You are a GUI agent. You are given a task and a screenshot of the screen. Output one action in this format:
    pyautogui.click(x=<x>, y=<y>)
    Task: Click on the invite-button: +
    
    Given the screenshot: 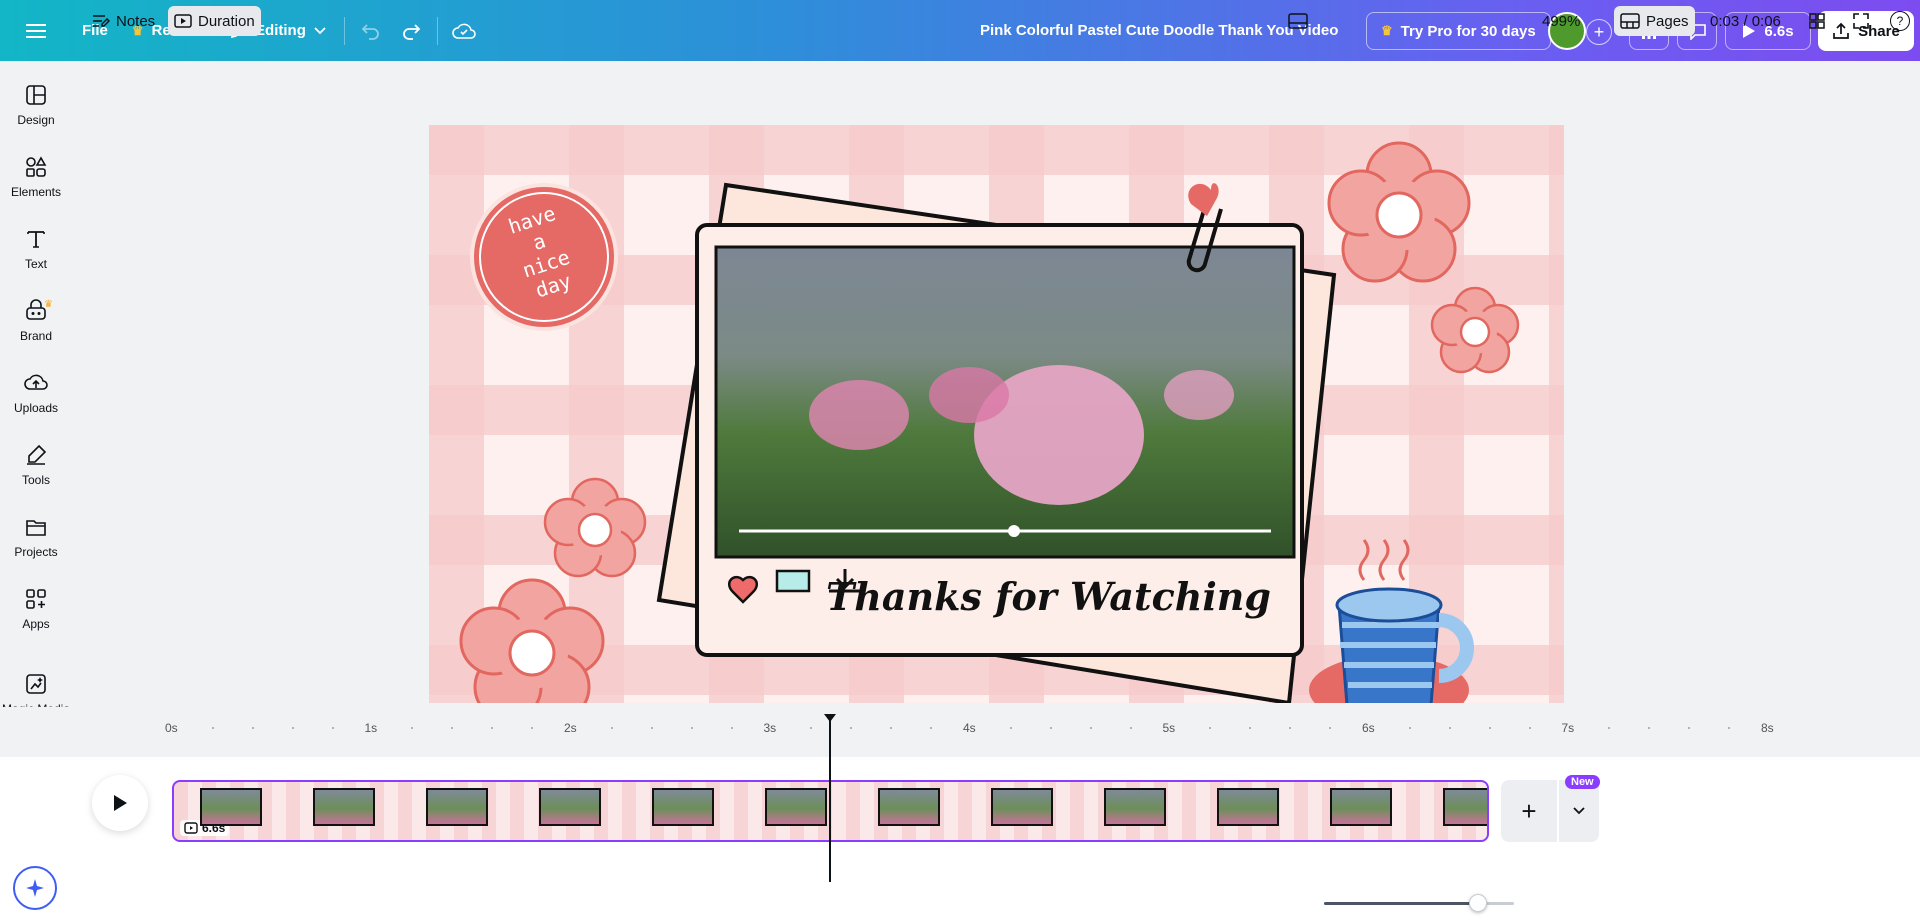 What is the action you would take?
    pyautogui.click(x=1599, y=32)
    